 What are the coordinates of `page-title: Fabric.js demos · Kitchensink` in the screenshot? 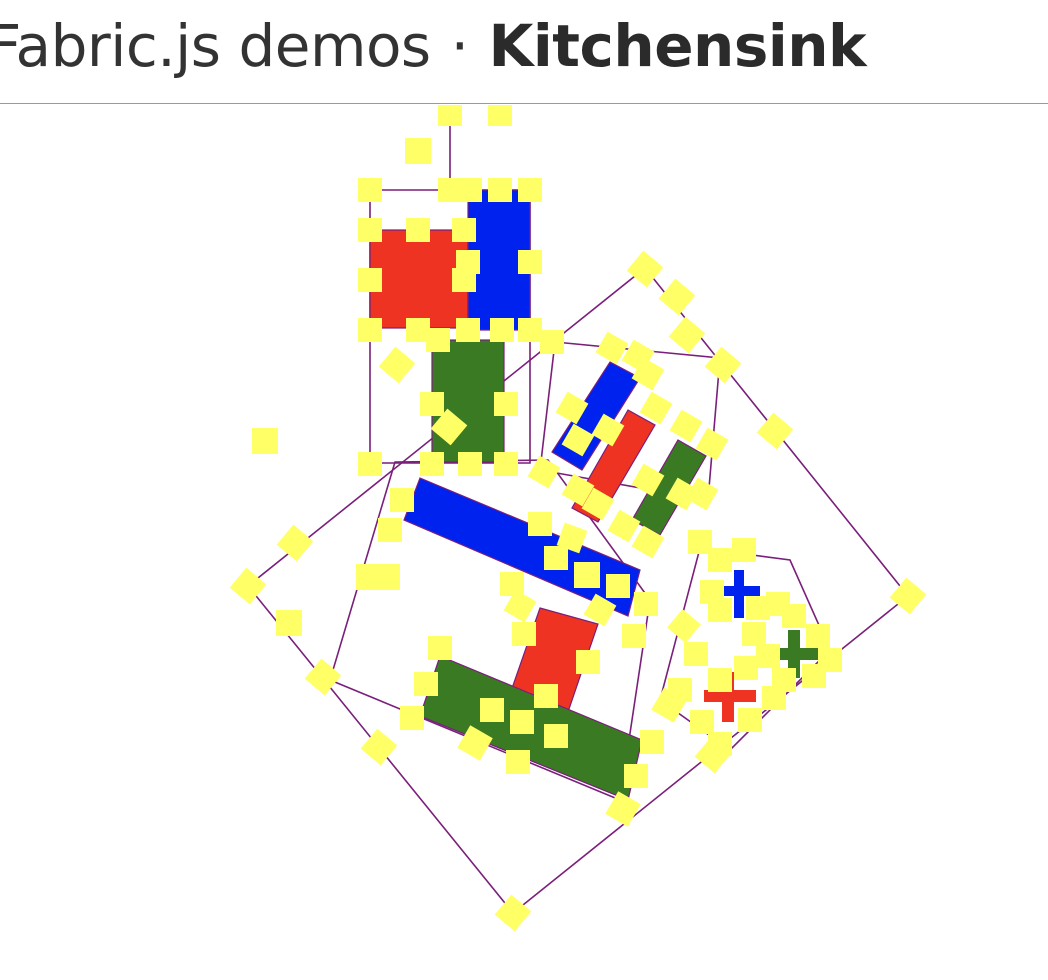 It's located at (433, 46).